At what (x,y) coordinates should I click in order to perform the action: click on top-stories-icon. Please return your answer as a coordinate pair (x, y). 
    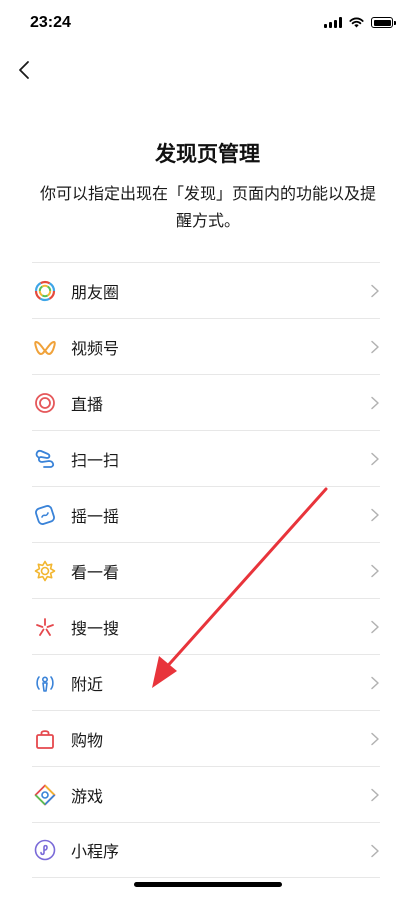
    Looking at the image, I should click on (45, 571).